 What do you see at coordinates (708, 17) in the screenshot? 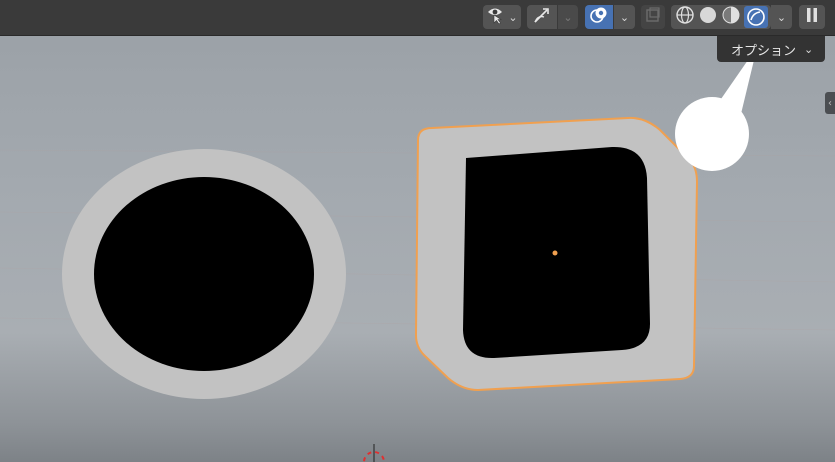
I see `solid-shading-icon` at bounding box center [708, 17].